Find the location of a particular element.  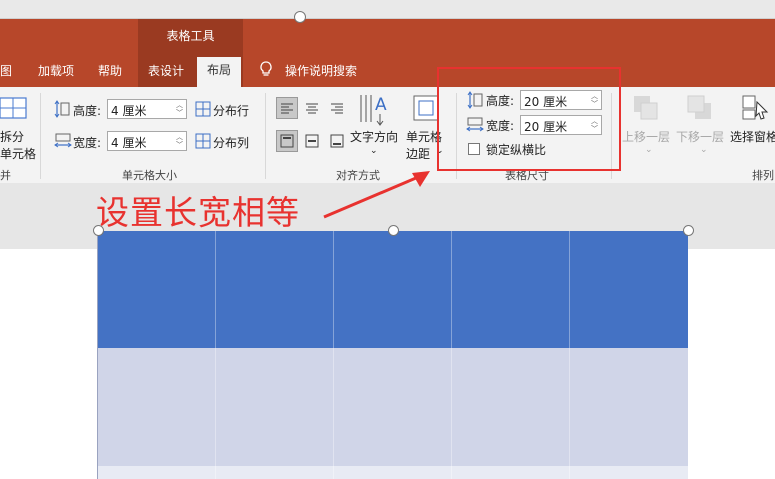

align-right-icon is located at coordinates (337, 108).